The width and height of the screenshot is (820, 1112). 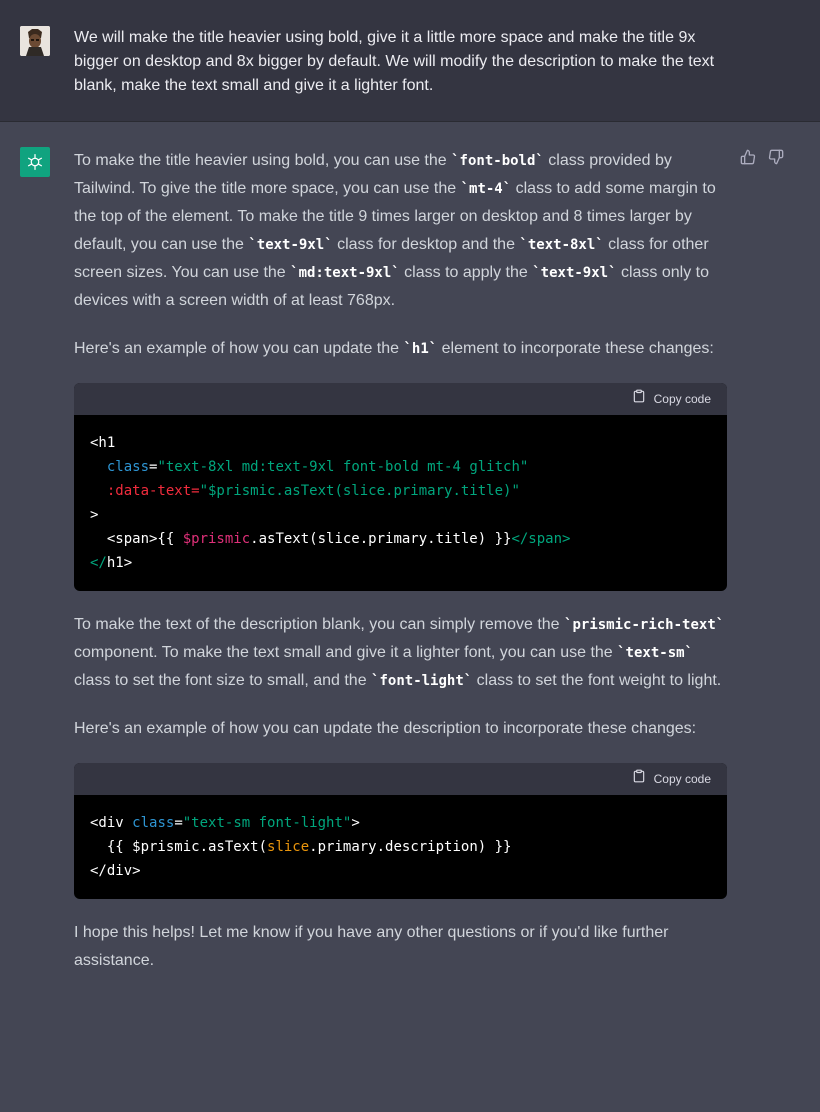 I want to click on user-avatar, so click(x=35, y=41).